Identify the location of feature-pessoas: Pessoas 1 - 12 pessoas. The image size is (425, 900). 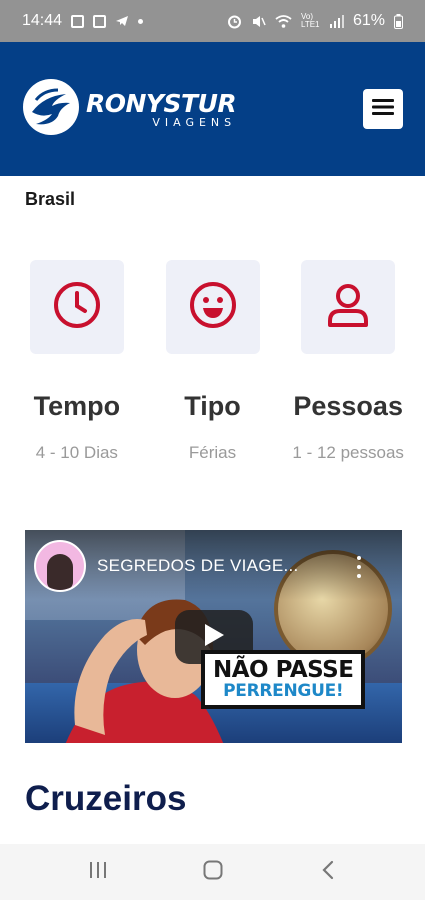
(348, 366).